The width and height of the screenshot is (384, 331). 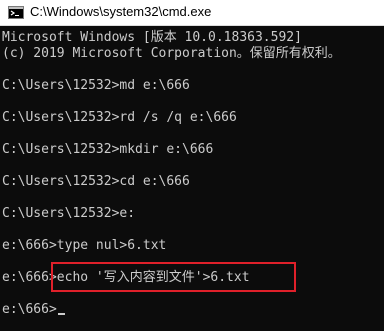 I want to click on console-line-drive: C:\Users\12532>e:, so click(x=69, y=213).